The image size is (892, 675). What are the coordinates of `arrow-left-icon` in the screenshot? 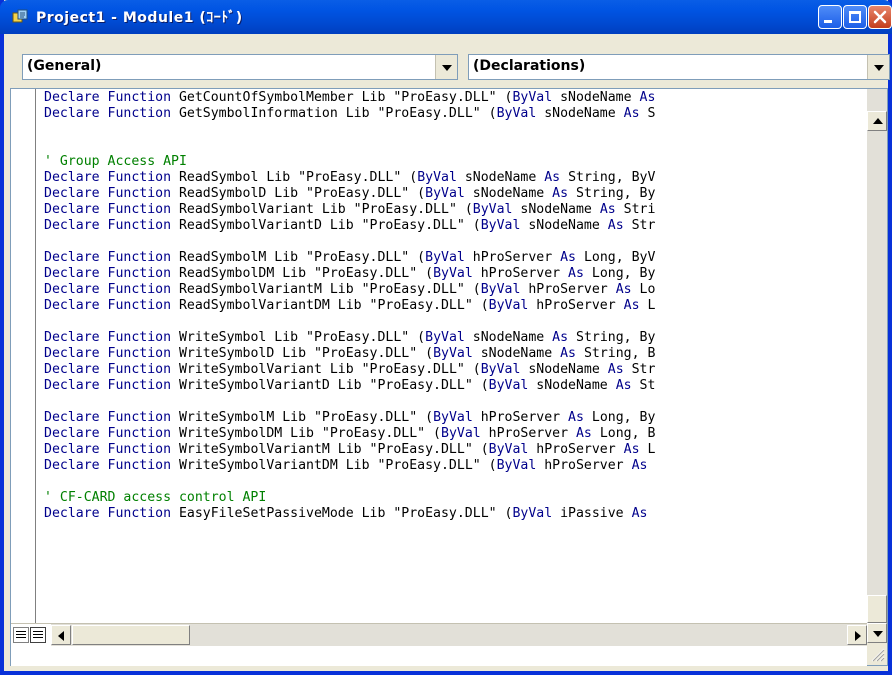 It's located at (61, 636).